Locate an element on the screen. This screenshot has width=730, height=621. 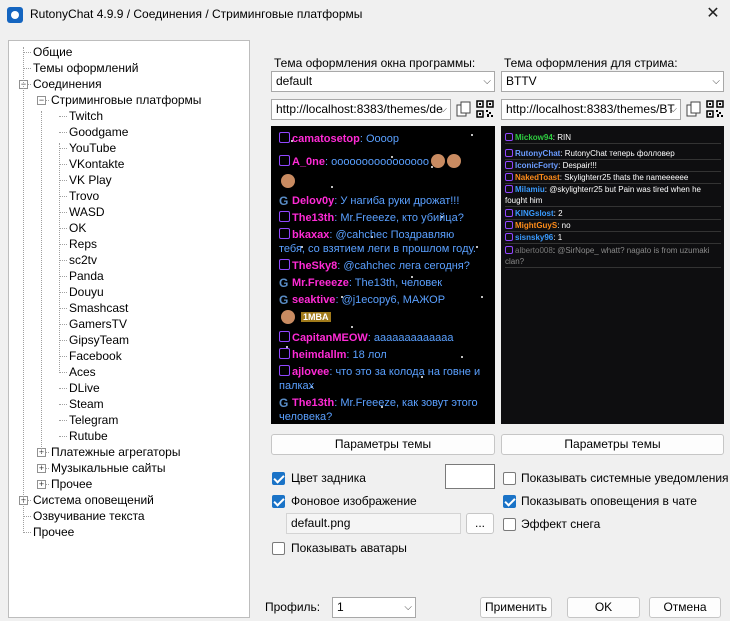
chat-username: alberto008 is located at coordinates (534, 250).